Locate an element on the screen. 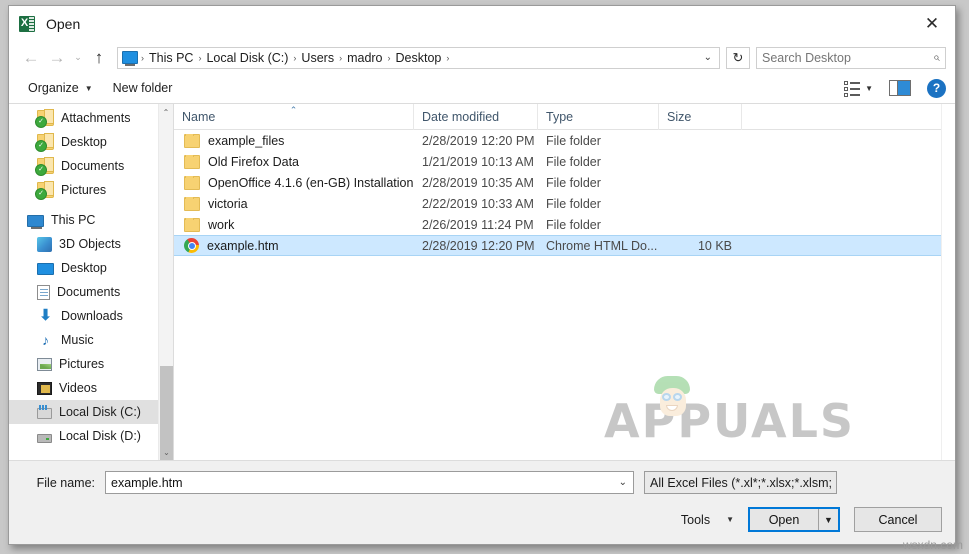  history-dropdown-icon: ⌄ is located at coordinates (78, 58).